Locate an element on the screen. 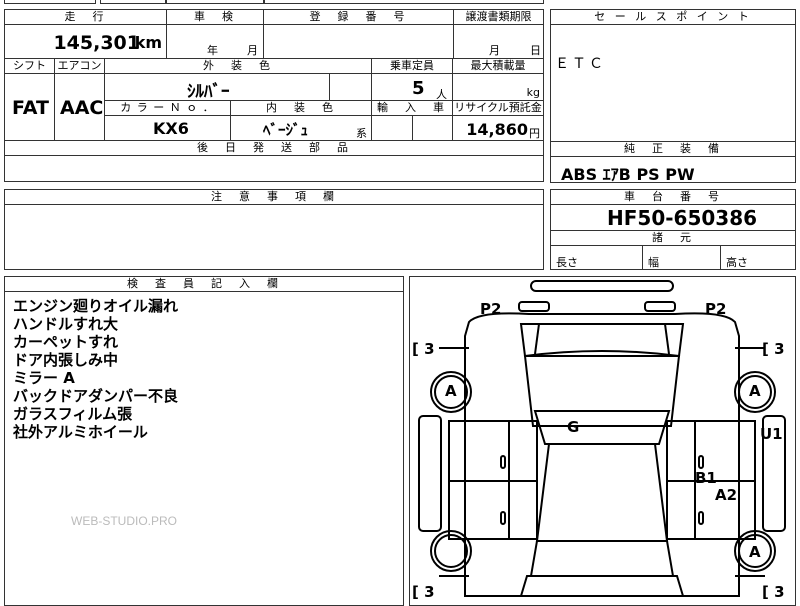 The image size is (800, 606). standard-equipment-header: 純 正 装 備 is located at coordinates (673, 149).